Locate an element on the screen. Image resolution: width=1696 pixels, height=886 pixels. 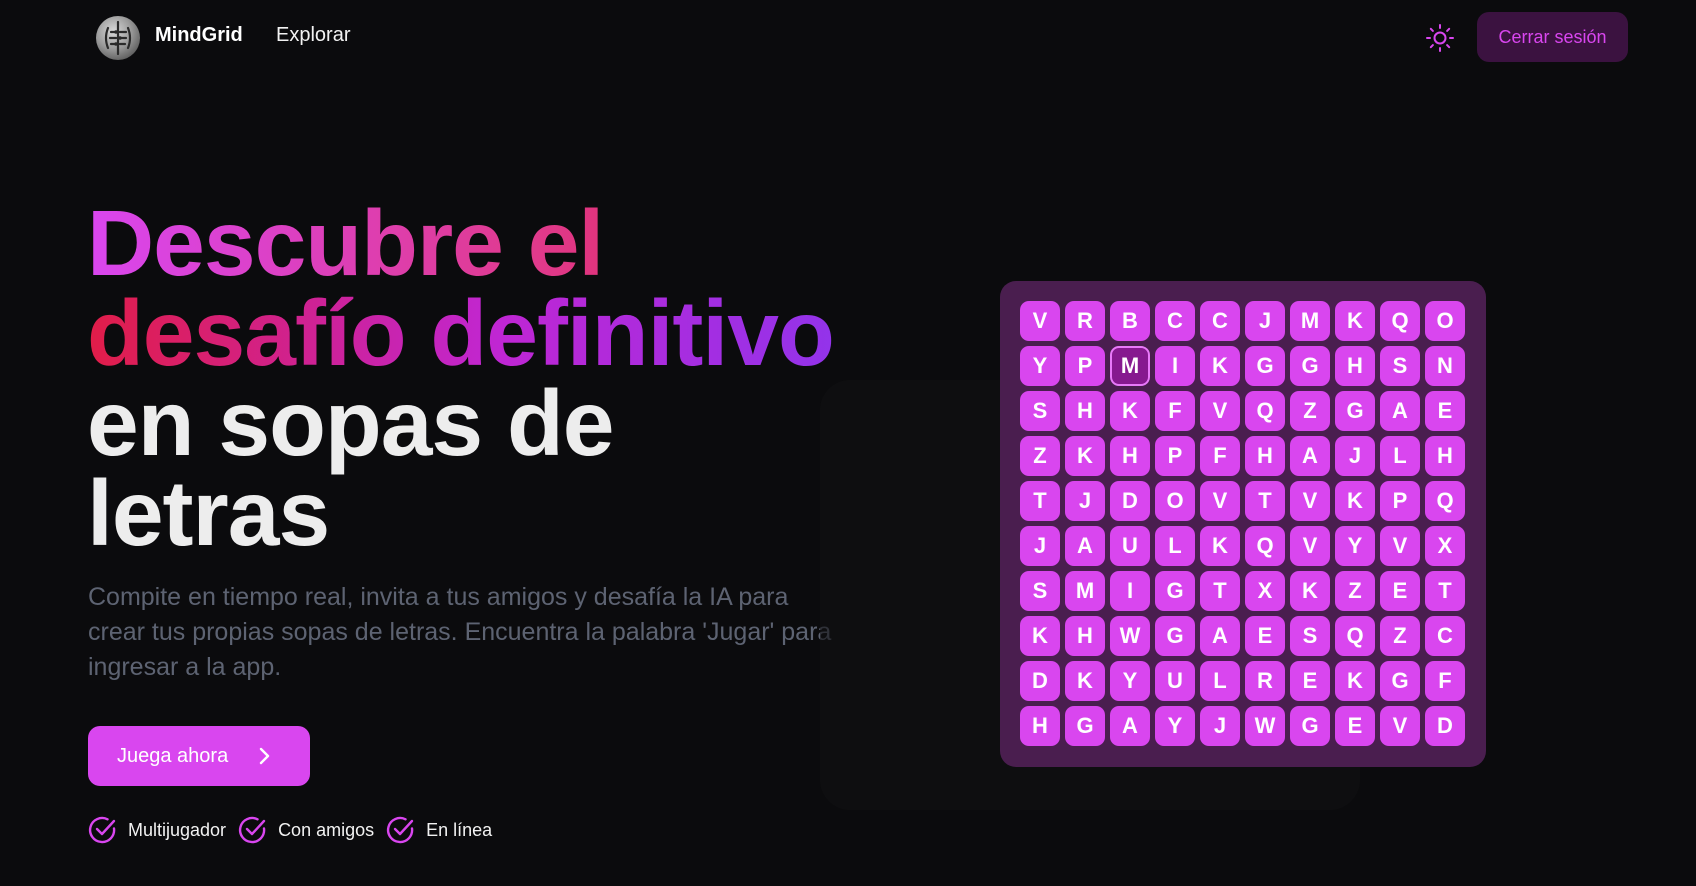
grid-cell: I is located at coordinates (1130, 591).